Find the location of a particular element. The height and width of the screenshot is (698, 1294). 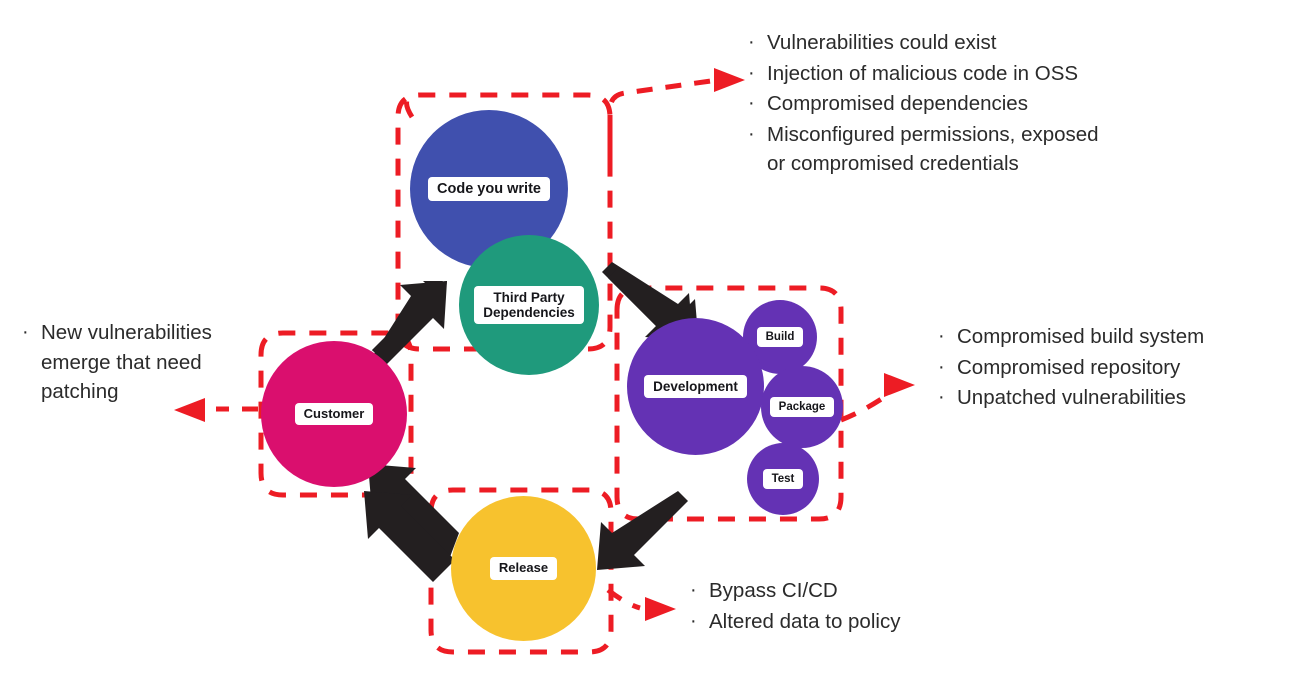

callout-release-risks: · Bypass CI/CD · Altered data to policy is located at coordinates (855, 606).